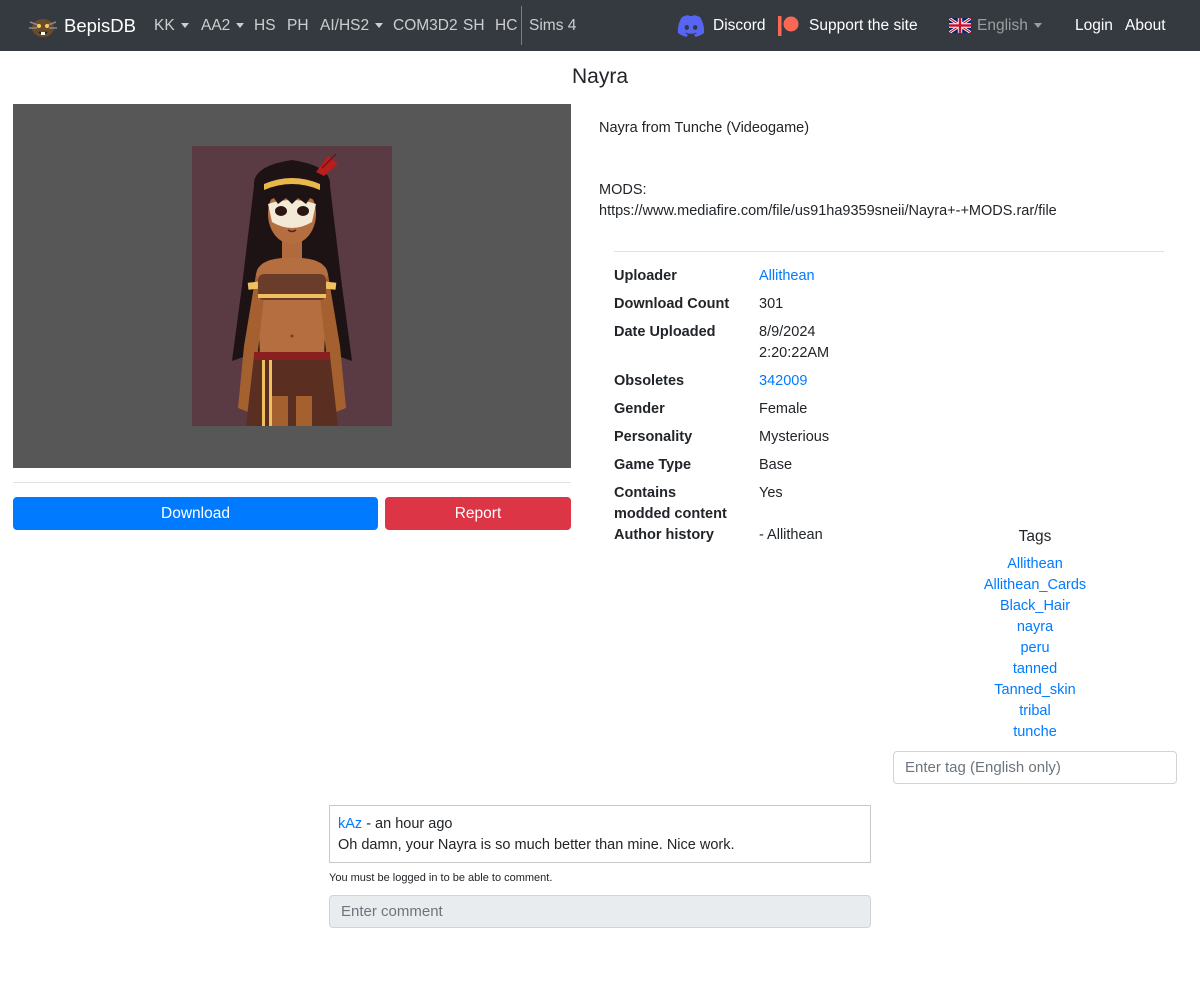  What do you see at coordinates (794, 353) in the screenshot?
I see `date-uploaded-time: 2:20:22AM` at bounding box center [794, 353].